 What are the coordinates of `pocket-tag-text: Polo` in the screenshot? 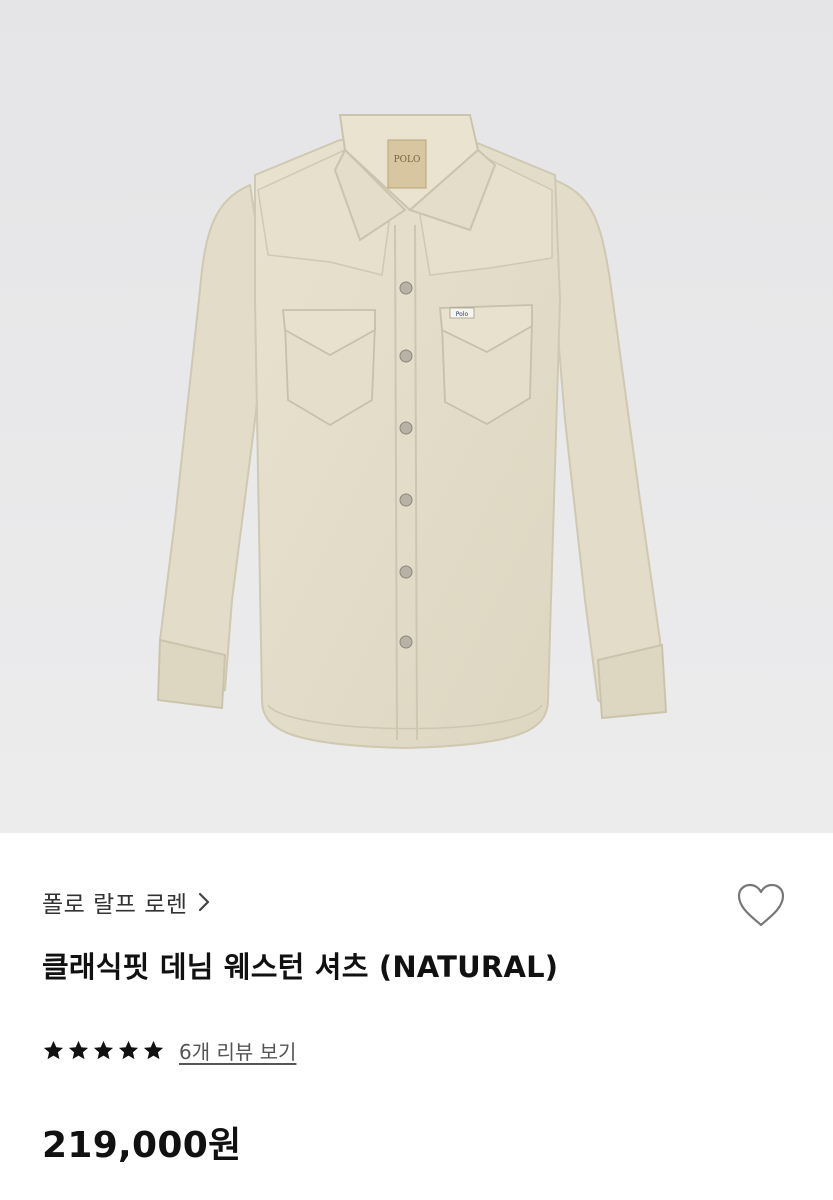 It's located at (462, 314).